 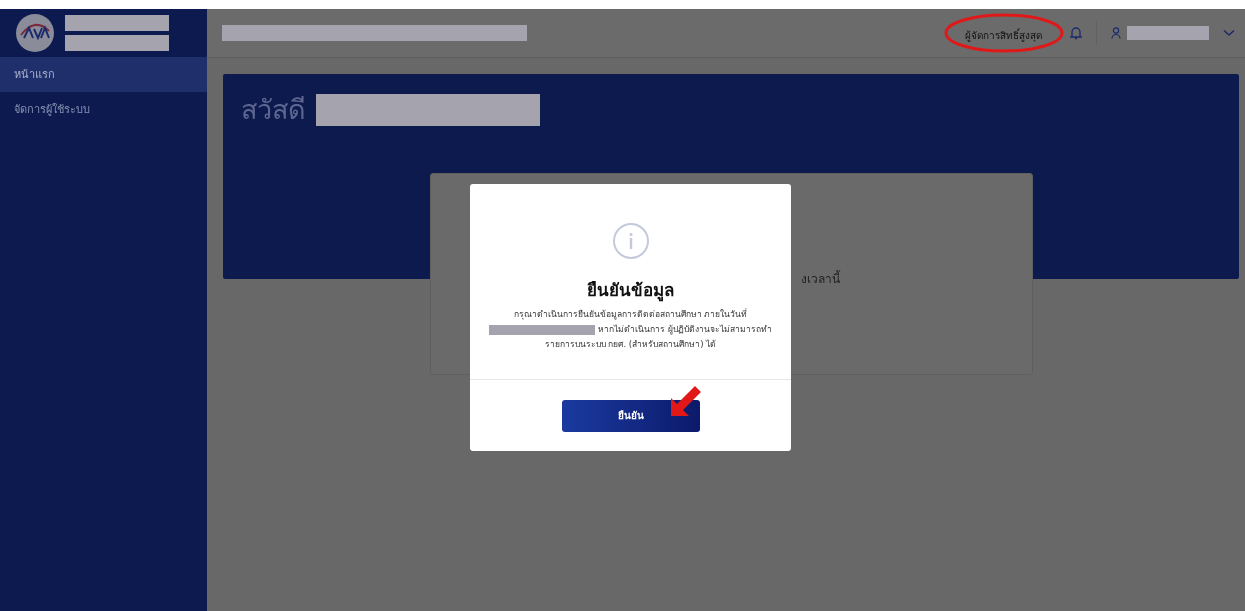 I want to click on user-icon, so click(x=1116, y=33).